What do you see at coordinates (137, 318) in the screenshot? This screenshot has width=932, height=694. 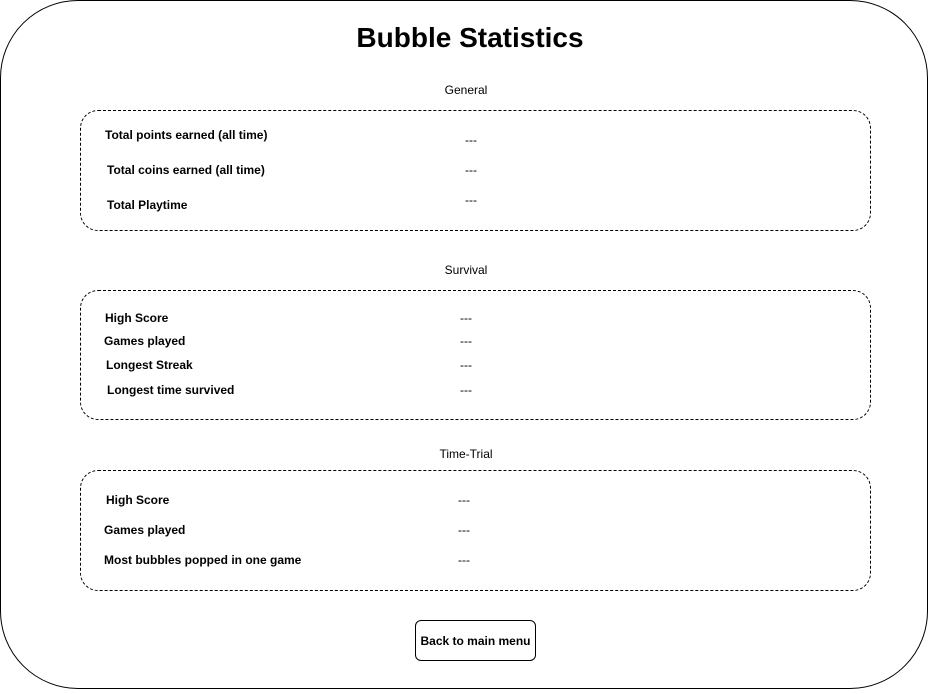 I see `survival-stat-label: High Score` at bounding box center [137, 318].